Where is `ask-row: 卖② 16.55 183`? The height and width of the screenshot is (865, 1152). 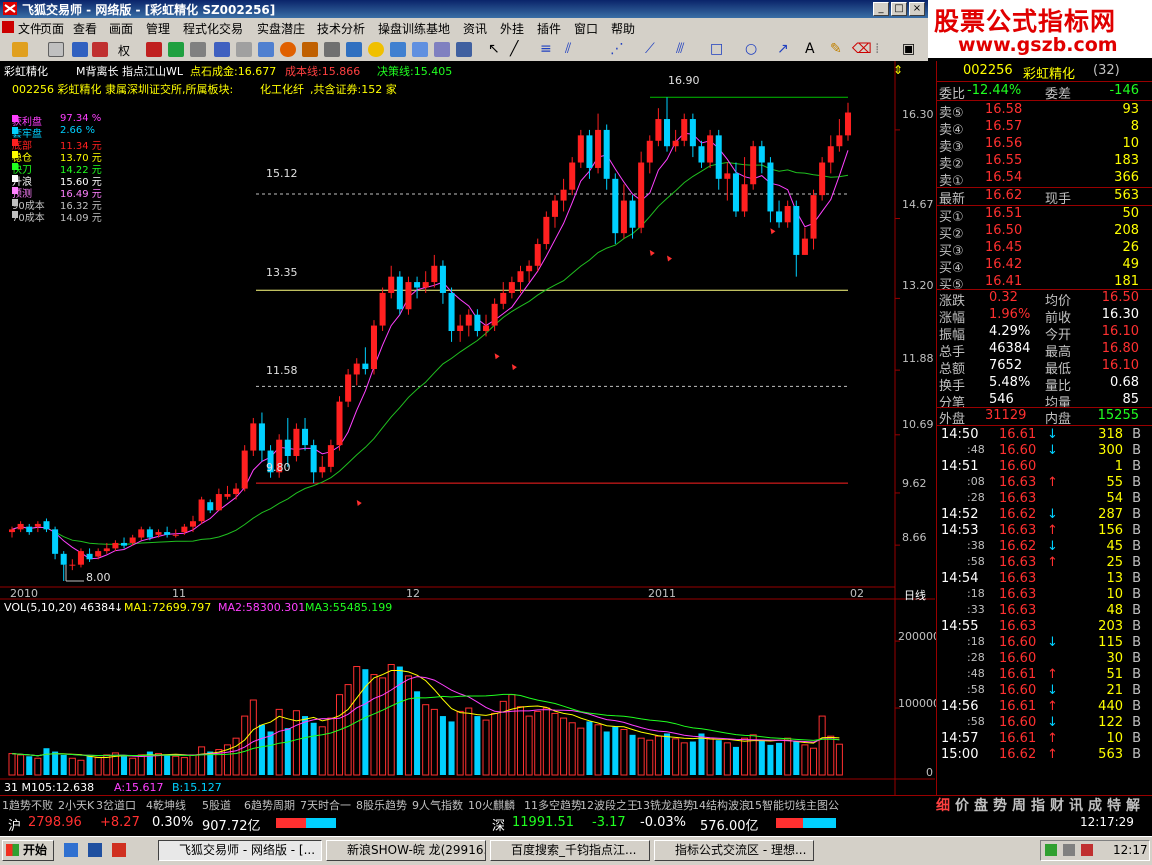 ask-row: 卖② 16.55 183 is located at coordinates (1042, 162).